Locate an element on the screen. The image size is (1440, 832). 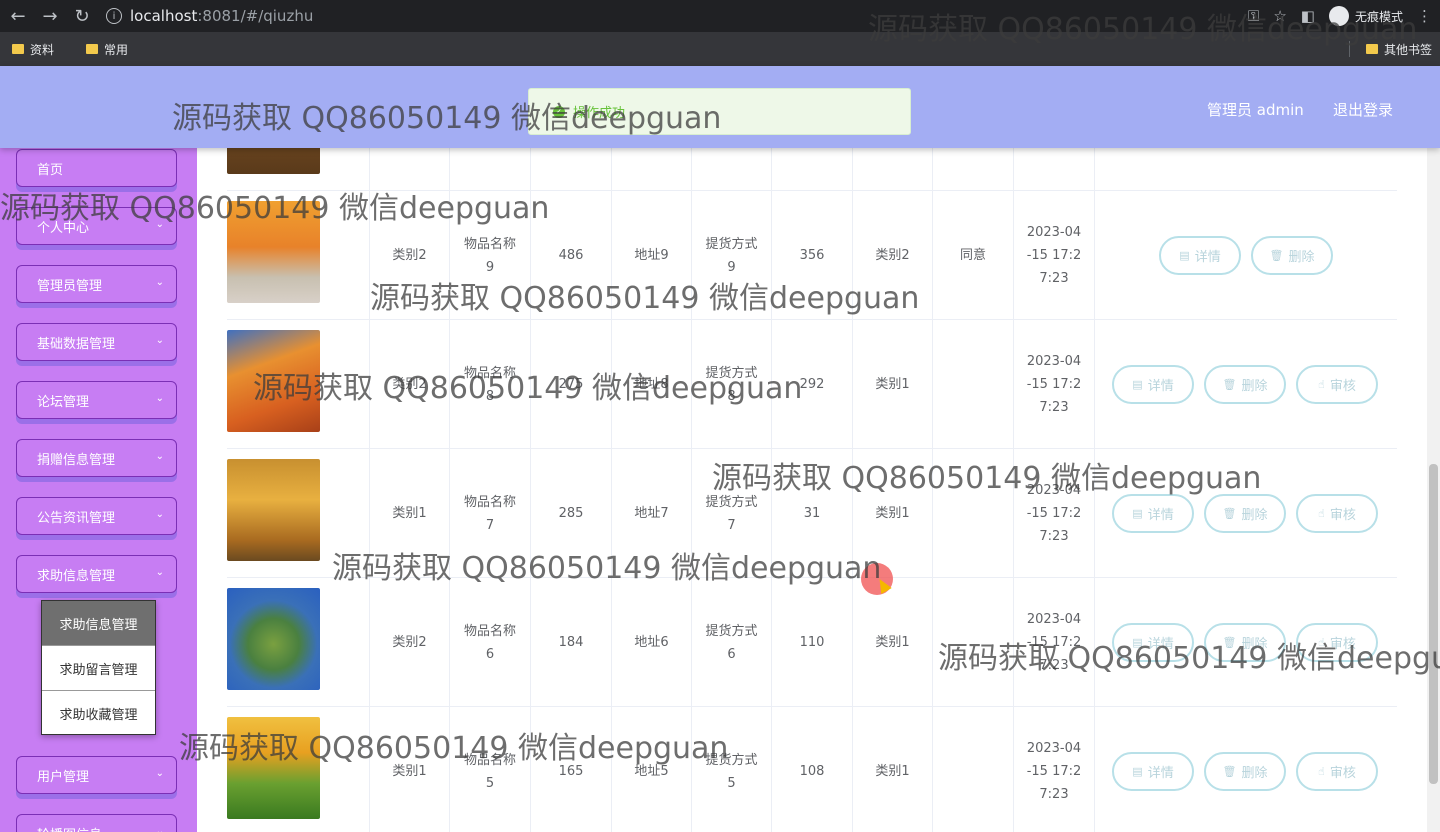
detail-icon: ▤ is located at coordinates (1137, 771).